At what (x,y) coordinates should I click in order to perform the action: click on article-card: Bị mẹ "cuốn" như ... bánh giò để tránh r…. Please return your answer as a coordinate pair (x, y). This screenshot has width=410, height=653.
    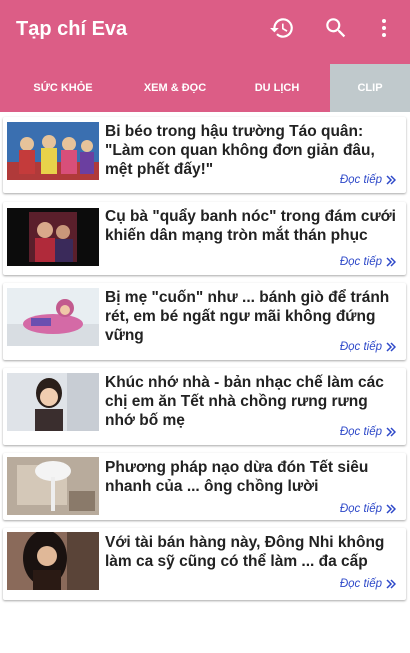
    Looking at the image, I should click on (204, 321).